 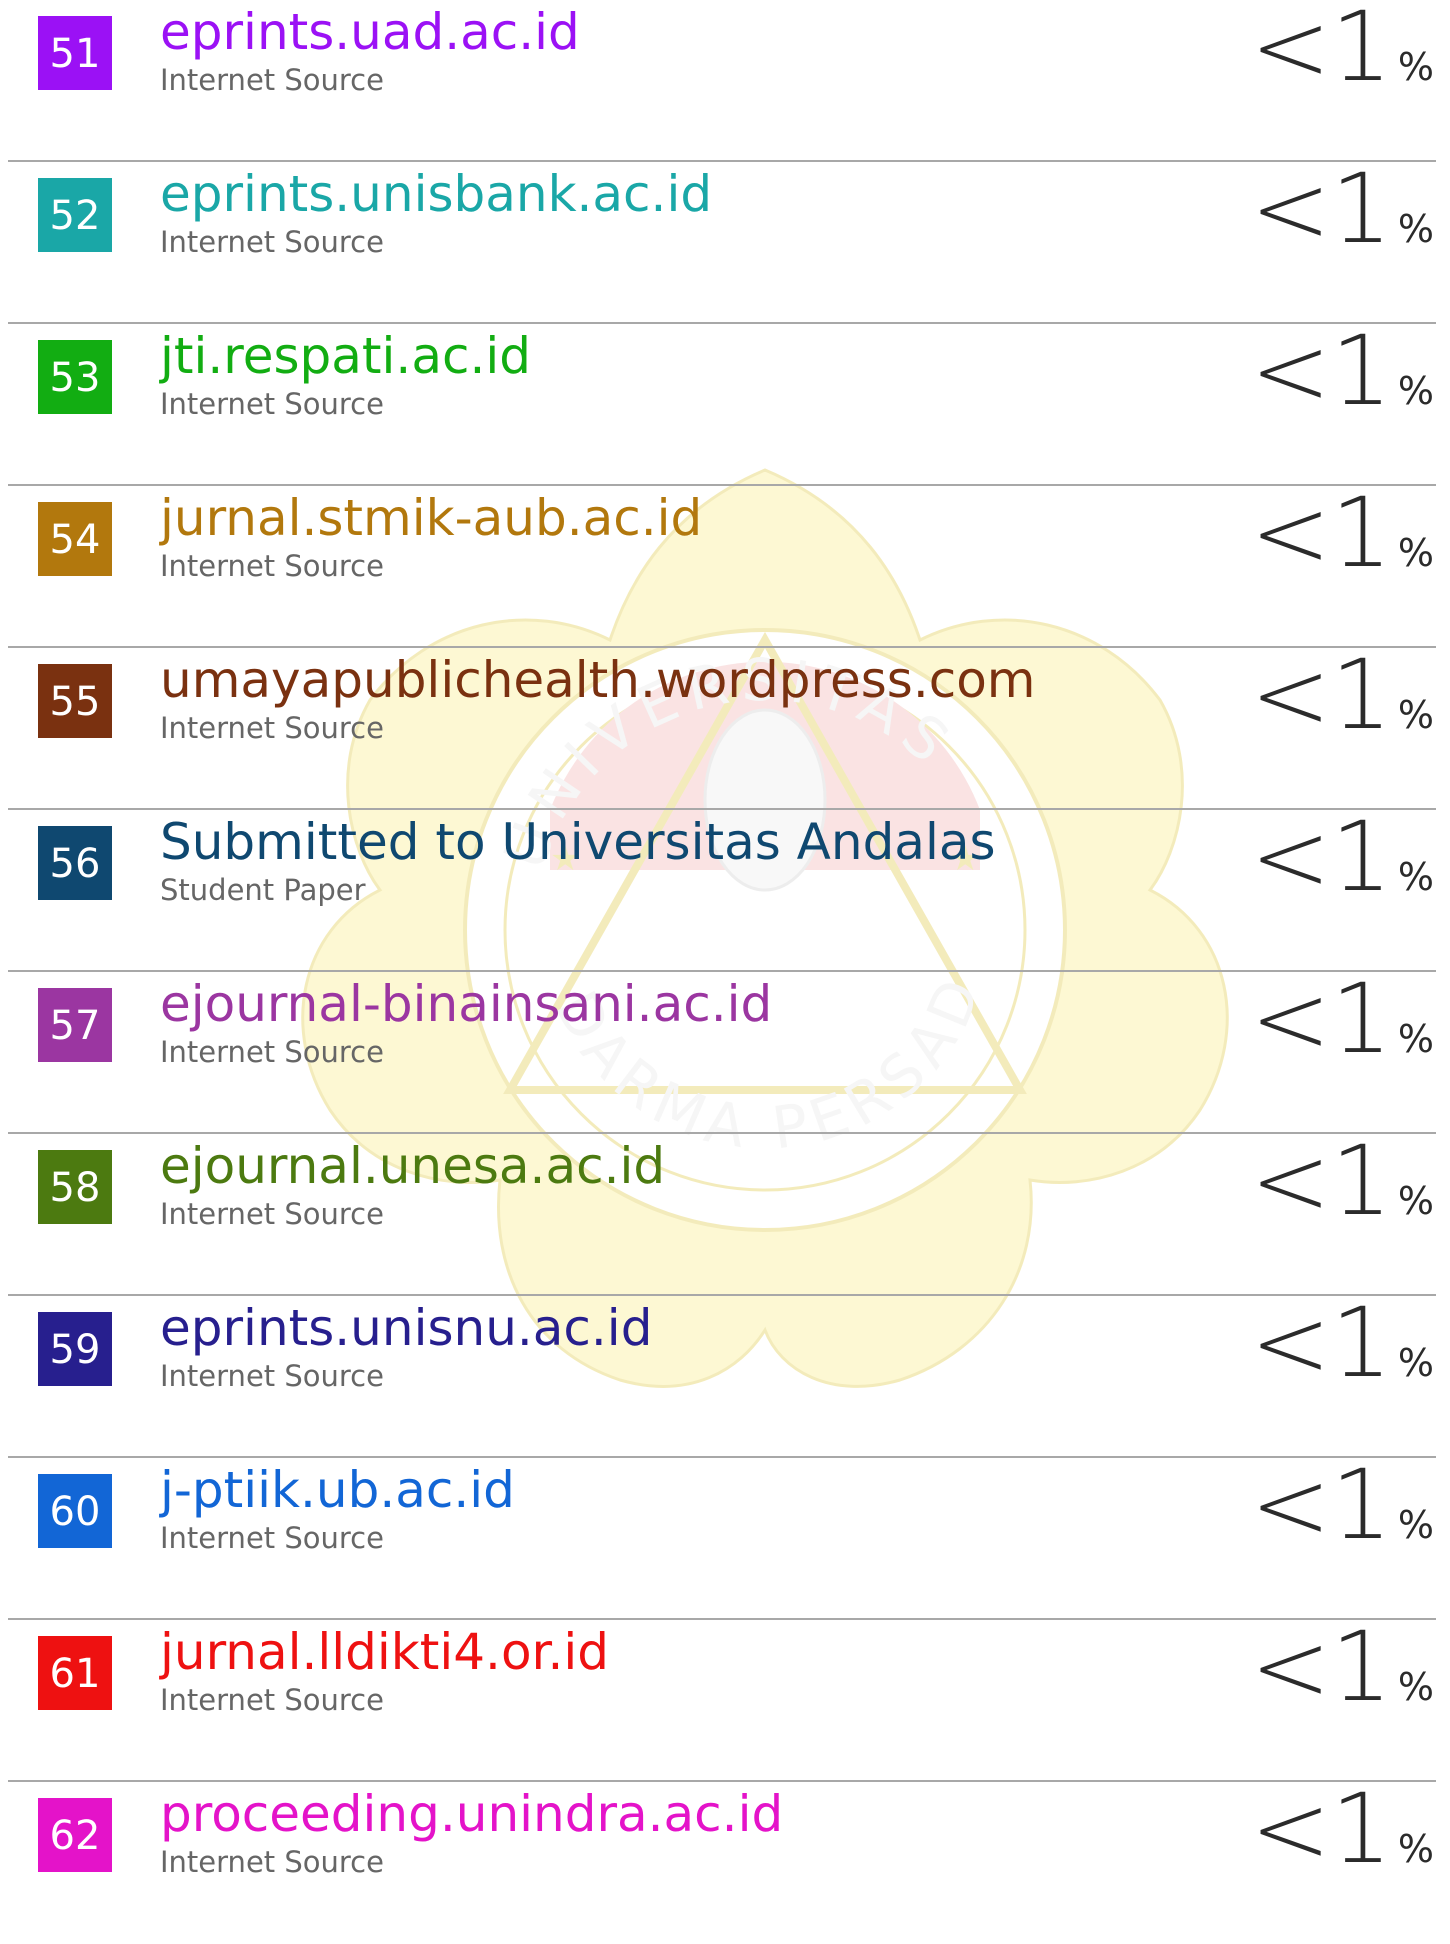 I want to click on rank-badge: 55, so click(x=75, y=701).